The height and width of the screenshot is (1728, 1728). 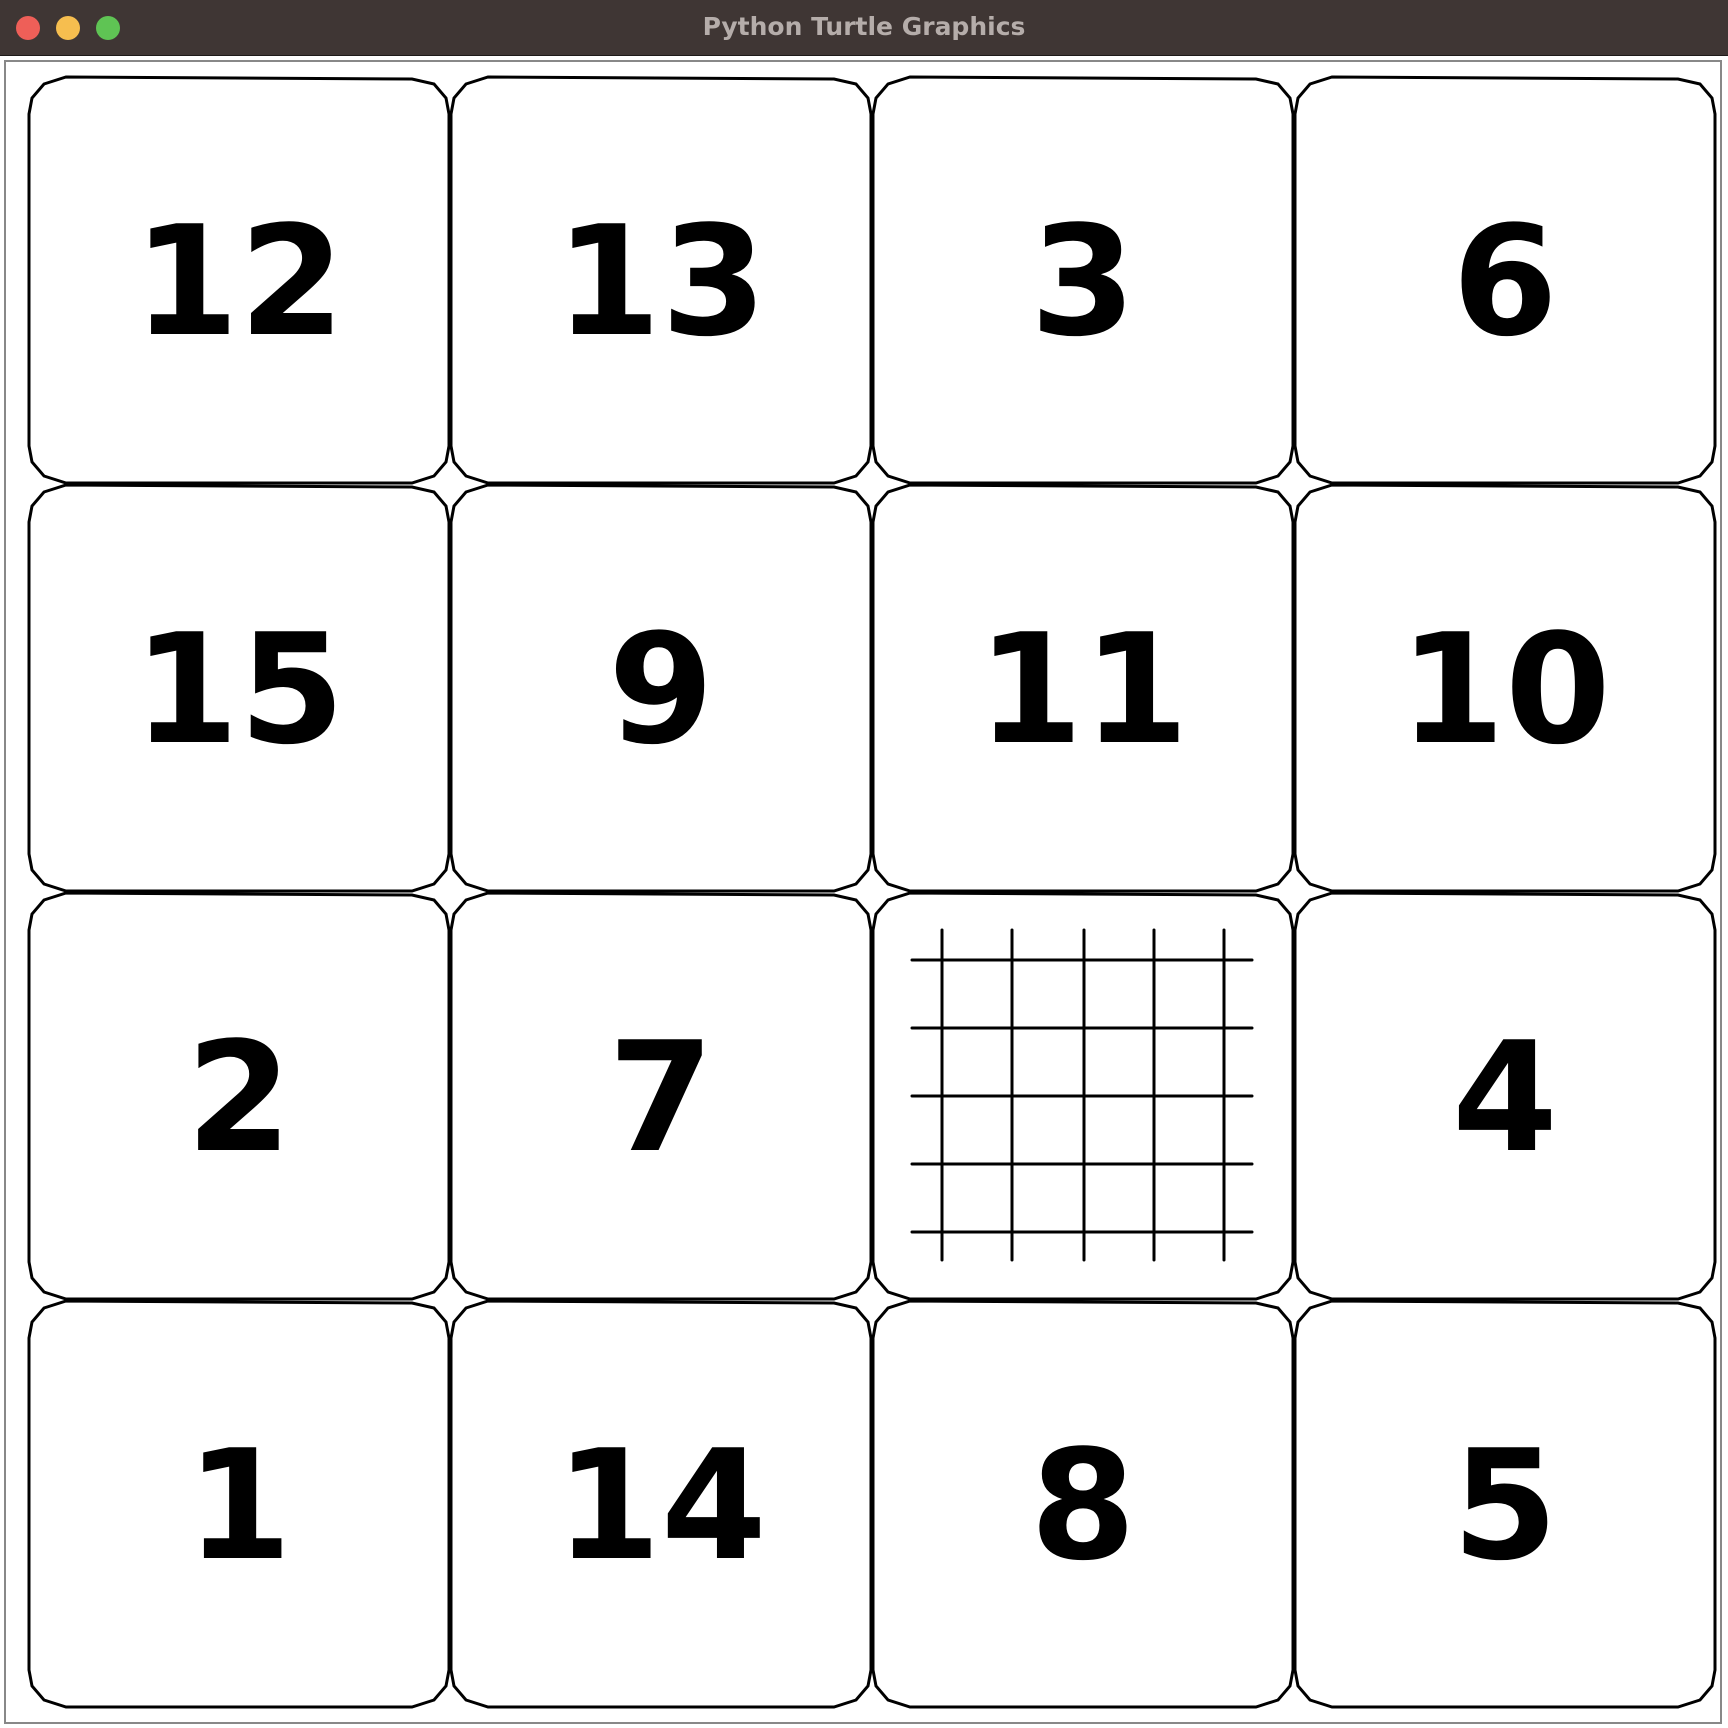 I want to click on tile-number: 6, so click(x=1505, y=281).